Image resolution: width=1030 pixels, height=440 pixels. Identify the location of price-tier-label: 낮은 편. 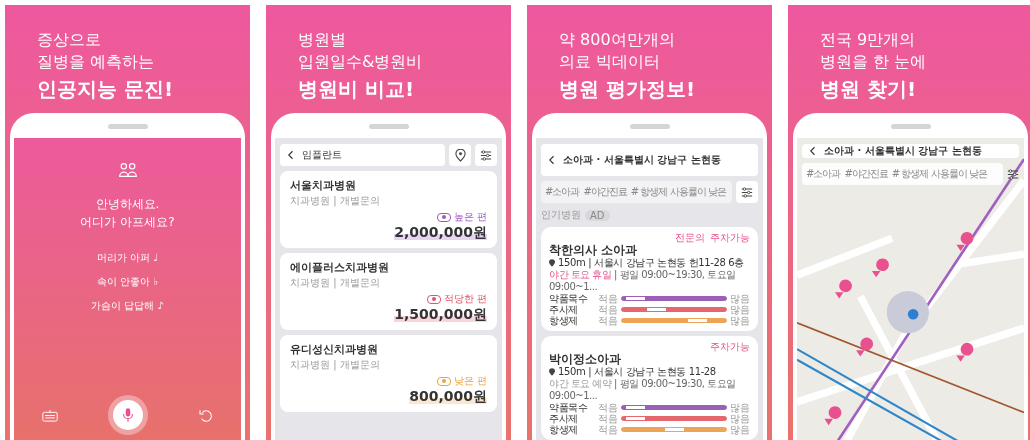
(470, 381).